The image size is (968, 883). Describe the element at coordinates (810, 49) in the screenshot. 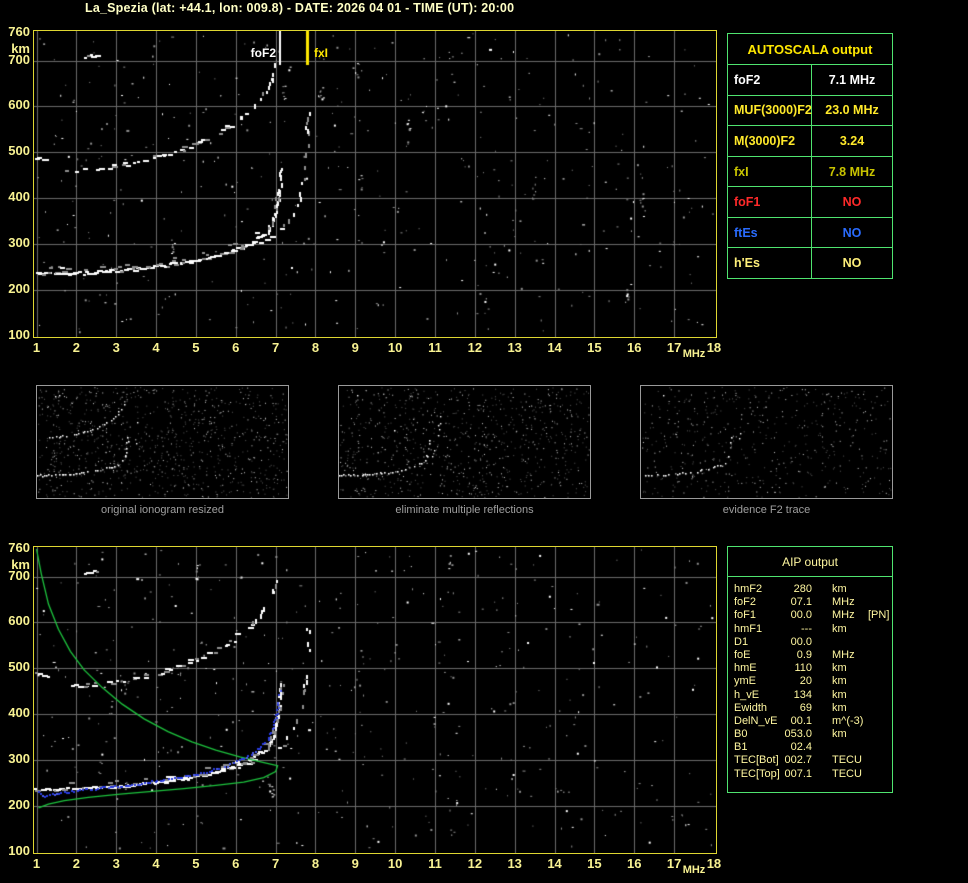

I see `autoscala-table-title: AUTOSCALA output` at that location.